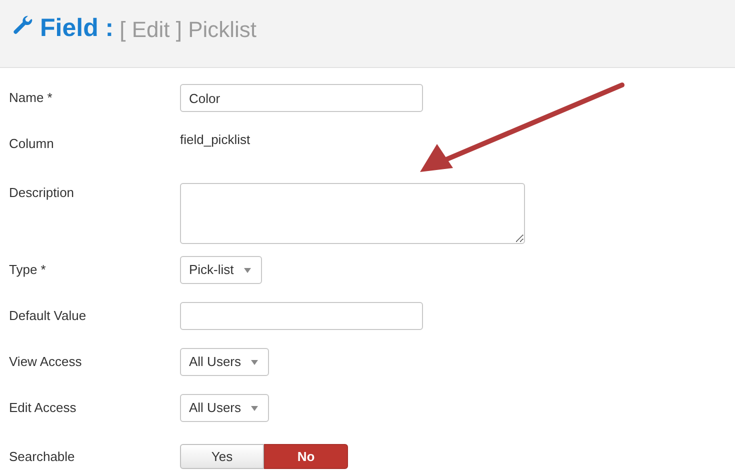 The width and height of the screenshot is (735, 476). I want to click on select-dropdown: Pick-list, so click(221, 270).